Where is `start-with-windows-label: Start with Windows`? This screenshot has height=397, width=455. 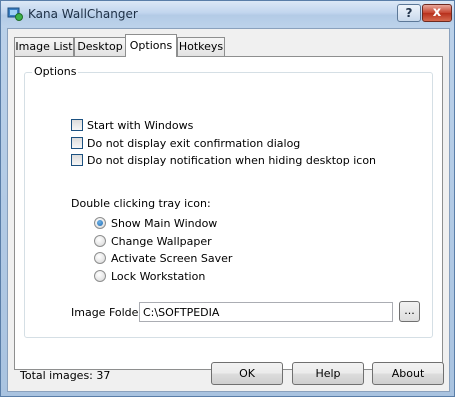
start-with-windows-label: Start with Windows is located at coordinates (140, 125).